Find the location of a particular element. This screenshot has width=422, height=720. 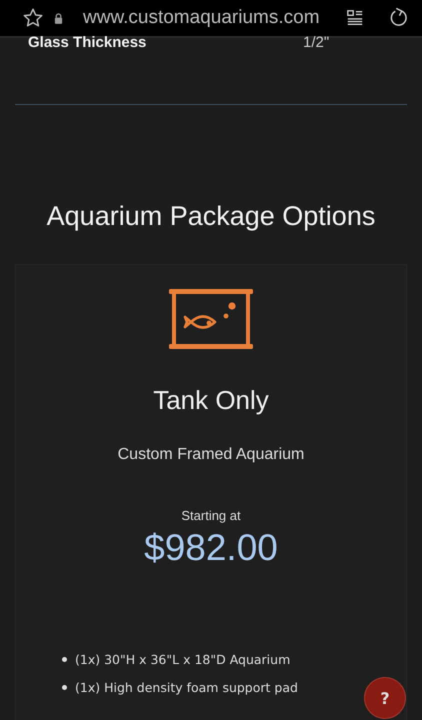

package-subtitle: Custom Framed Aquarium is located at coordinates (211, 455).